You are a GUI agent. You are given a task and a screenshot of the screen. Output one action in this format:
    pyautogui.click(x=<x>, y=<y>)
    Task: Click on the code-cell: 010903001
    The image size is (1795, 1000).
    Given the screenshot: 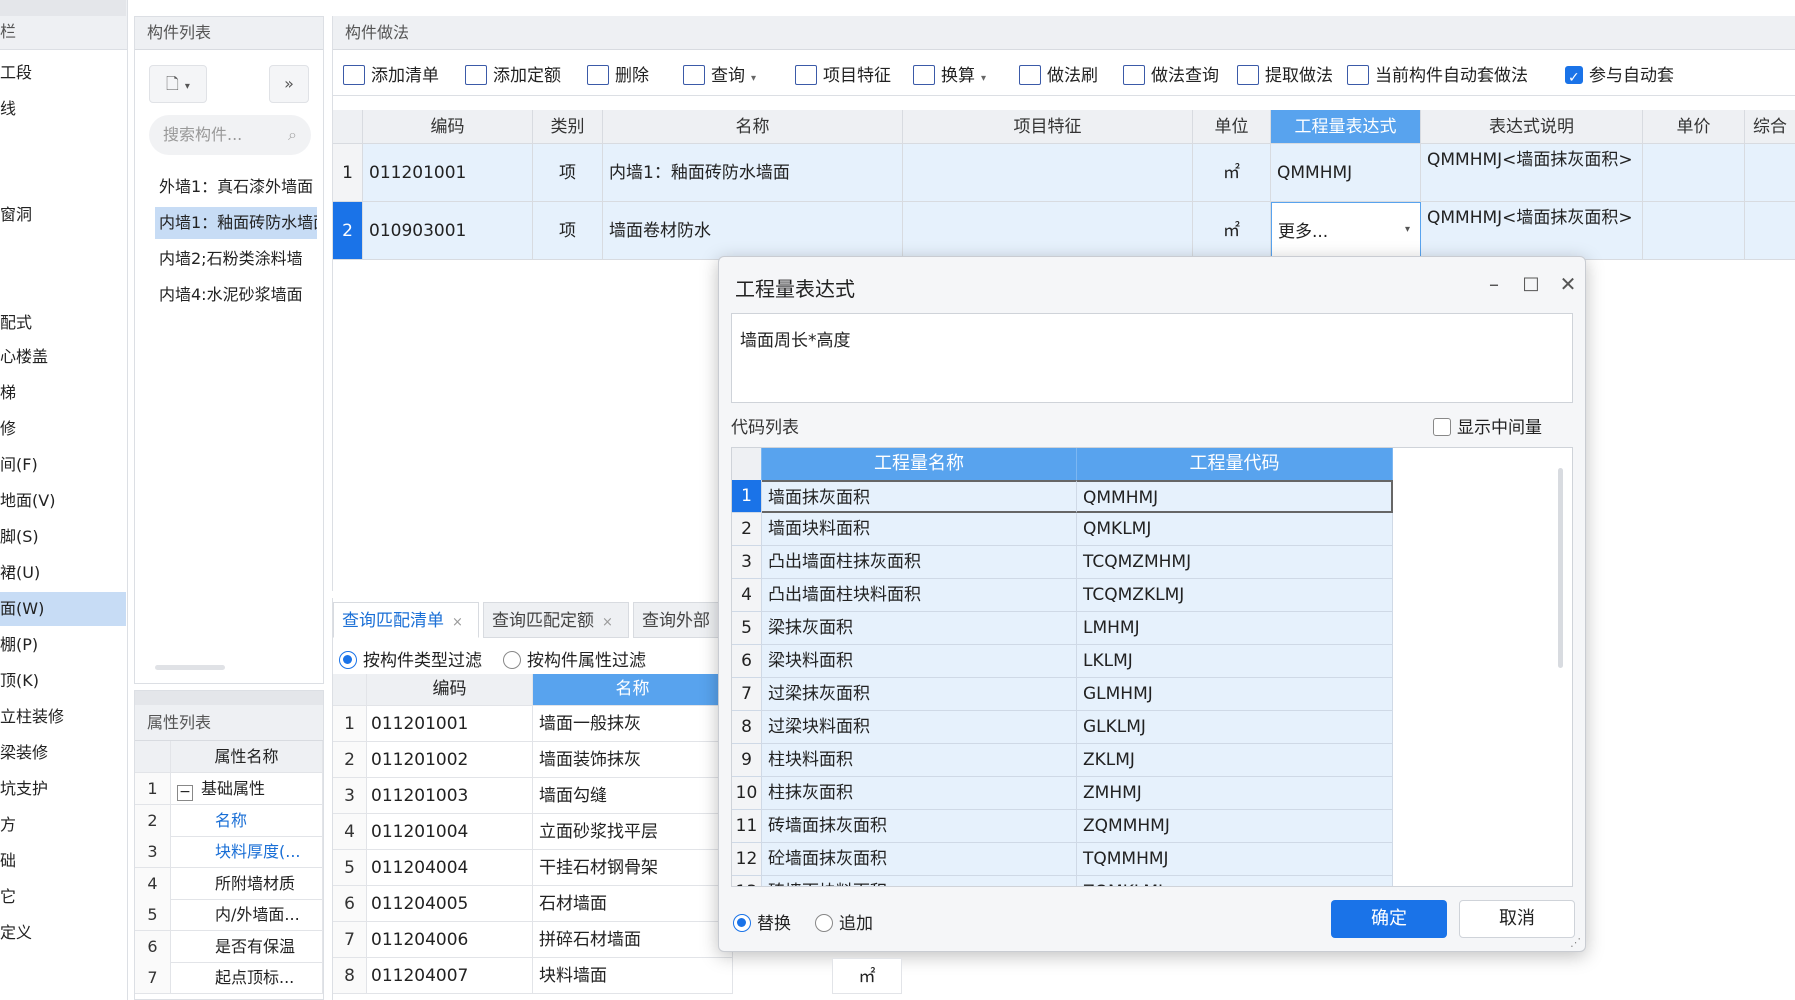 What is the action you would take?
    pyautogui.click(x=448, y=231)
    